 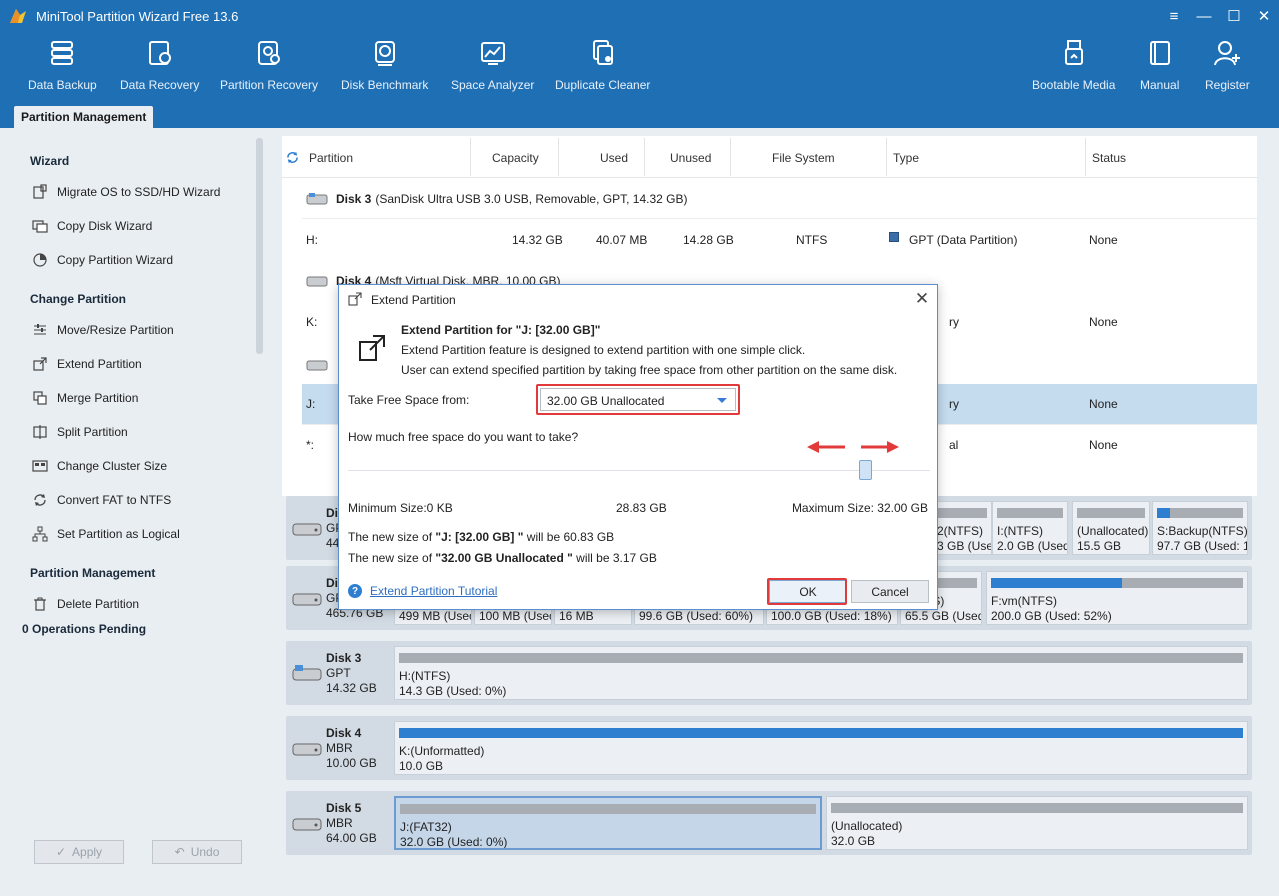 I want to click on sidebar-scrollbar, so click(x=259, y=246).